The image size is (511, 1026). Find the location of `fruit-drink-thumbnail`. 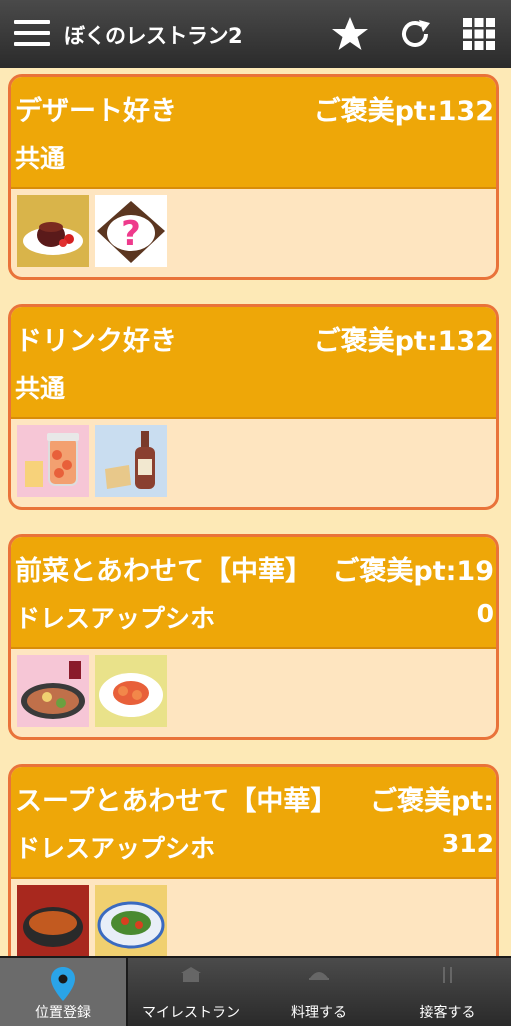

fruit-drink-thumbnail is located at coordinates (53, 461).